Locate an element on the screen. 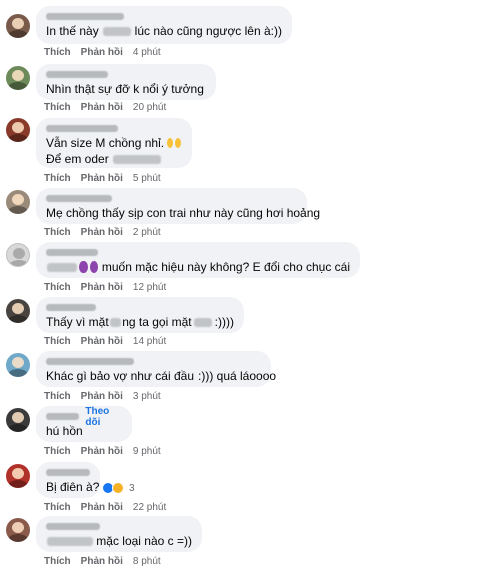  follow-button: Theo dõi is located at coordinates (103, 417).